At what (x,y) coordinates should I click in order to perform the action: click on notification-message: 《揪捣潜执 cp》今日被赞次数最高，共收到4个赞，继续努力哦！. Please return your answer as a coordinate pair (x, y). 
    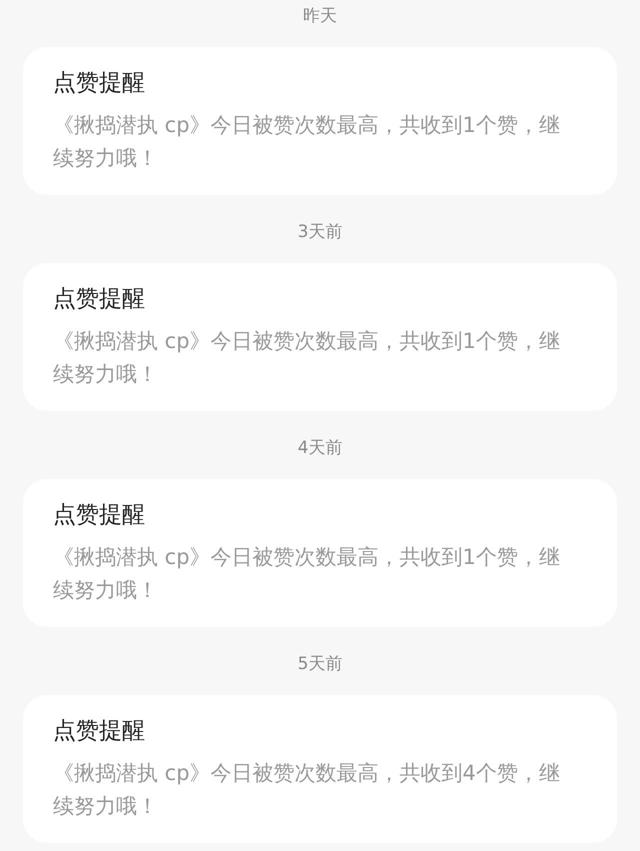
    Looking at the image, I should click on (307, 790).